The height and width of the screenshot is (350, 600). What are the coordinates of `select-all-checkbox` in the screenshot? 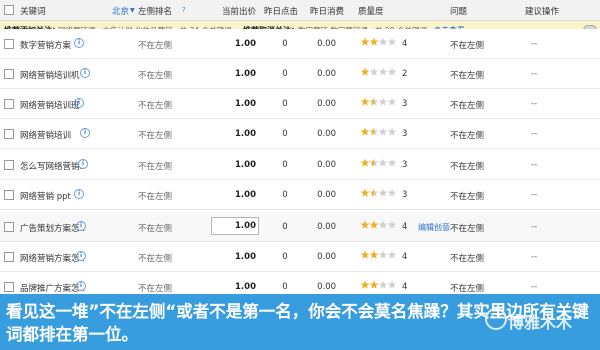 It's located at (9, 10).